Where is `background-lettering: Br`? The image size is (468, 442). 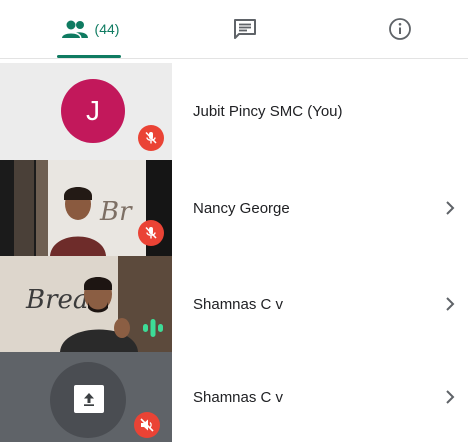
background-lettering: Br is located at coordinates (116, 212).